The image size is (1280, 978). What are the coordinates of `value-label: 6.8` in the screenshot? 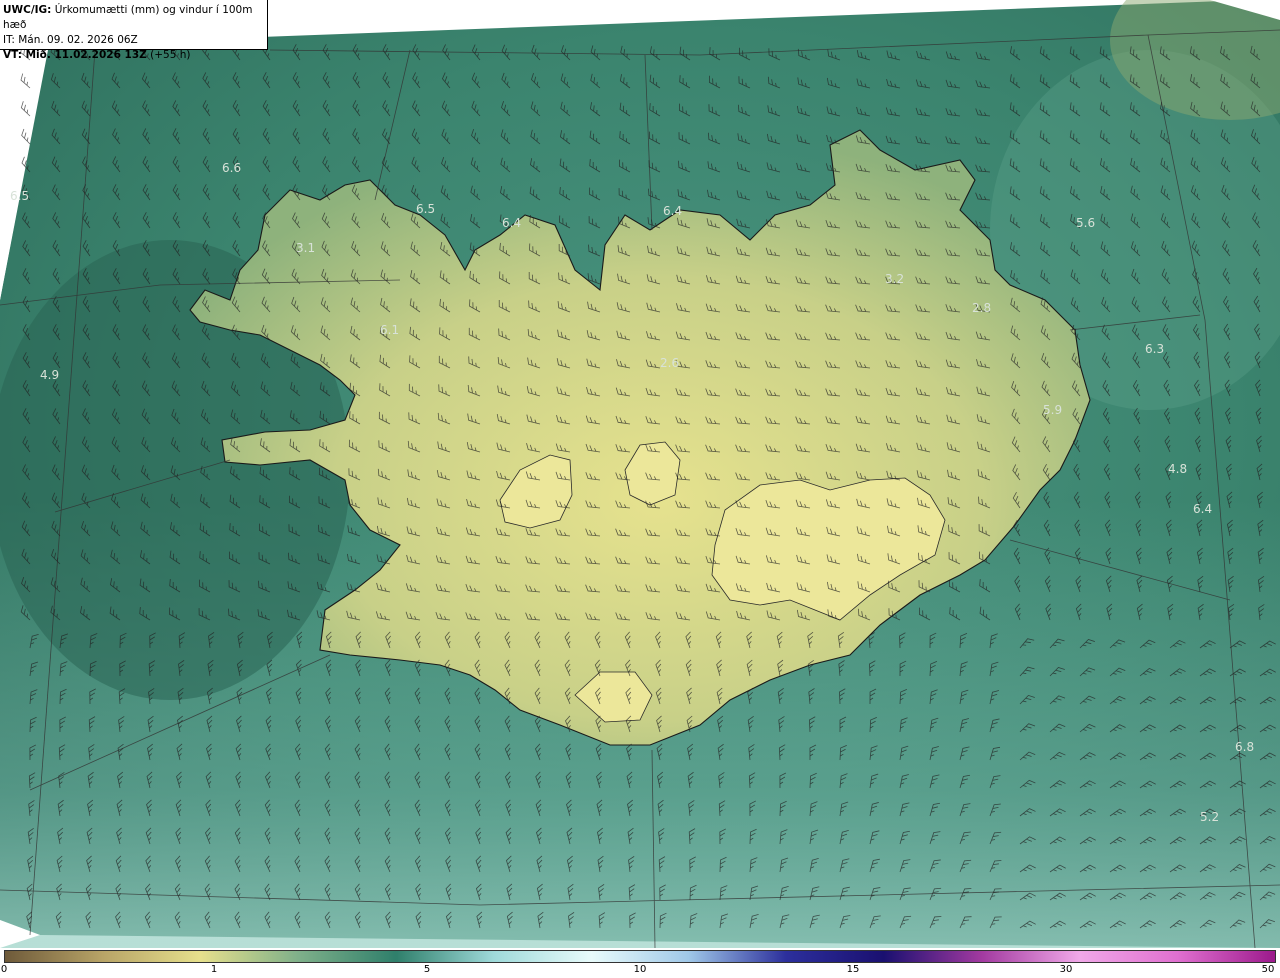 It's located at (1244, 747).